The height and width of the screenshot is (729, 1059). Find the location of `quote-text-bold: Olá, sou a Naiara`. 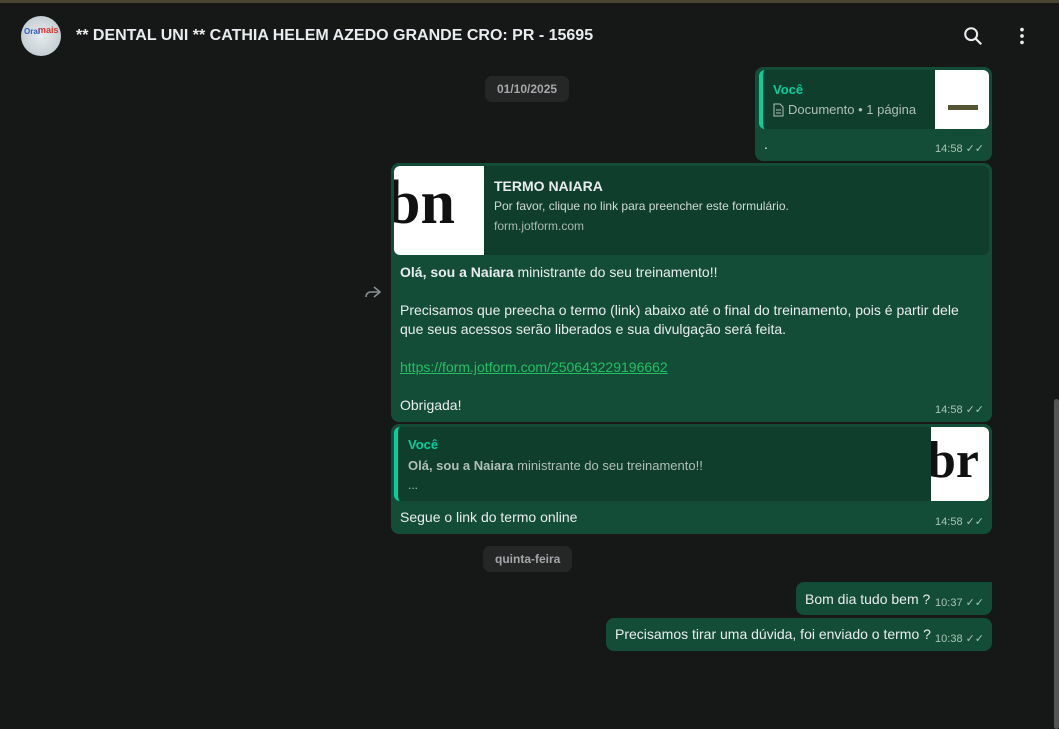

quote-text-bold: Olá, sou a Naiara is located at coordinates (461, 465).